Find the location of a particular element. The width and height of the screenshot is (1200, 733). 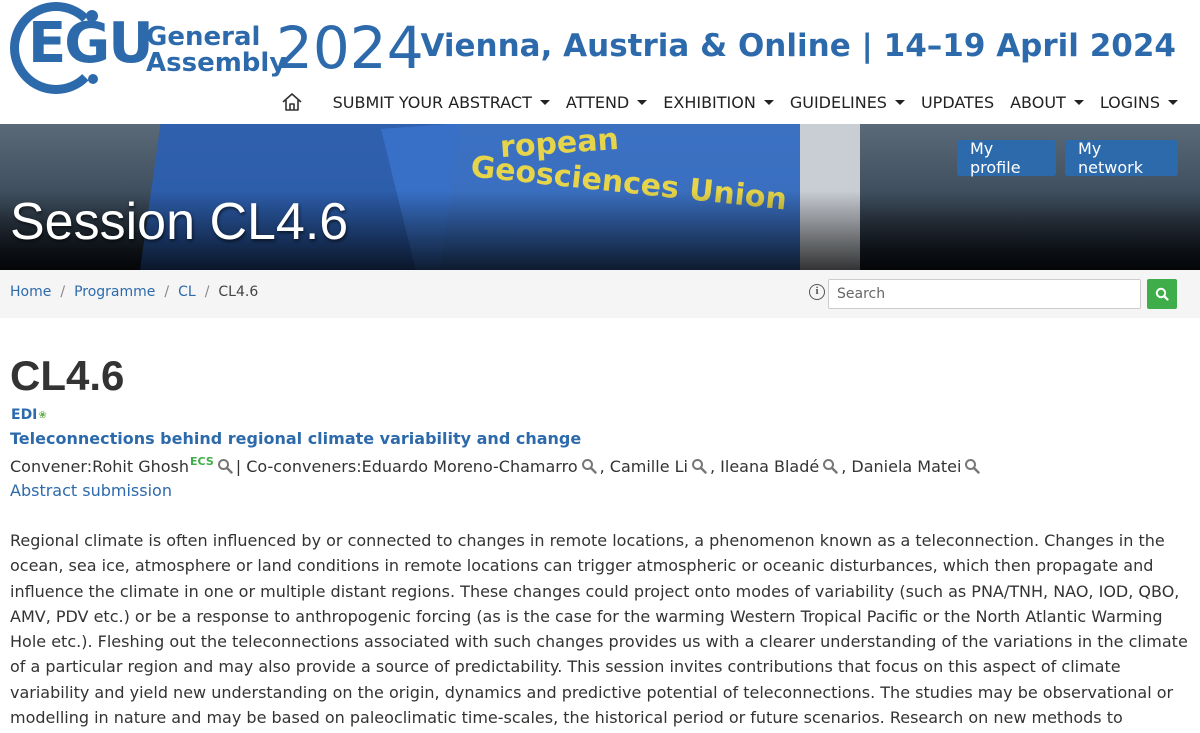

nav-updates: UPDATES is located at coordinates (957, 102).